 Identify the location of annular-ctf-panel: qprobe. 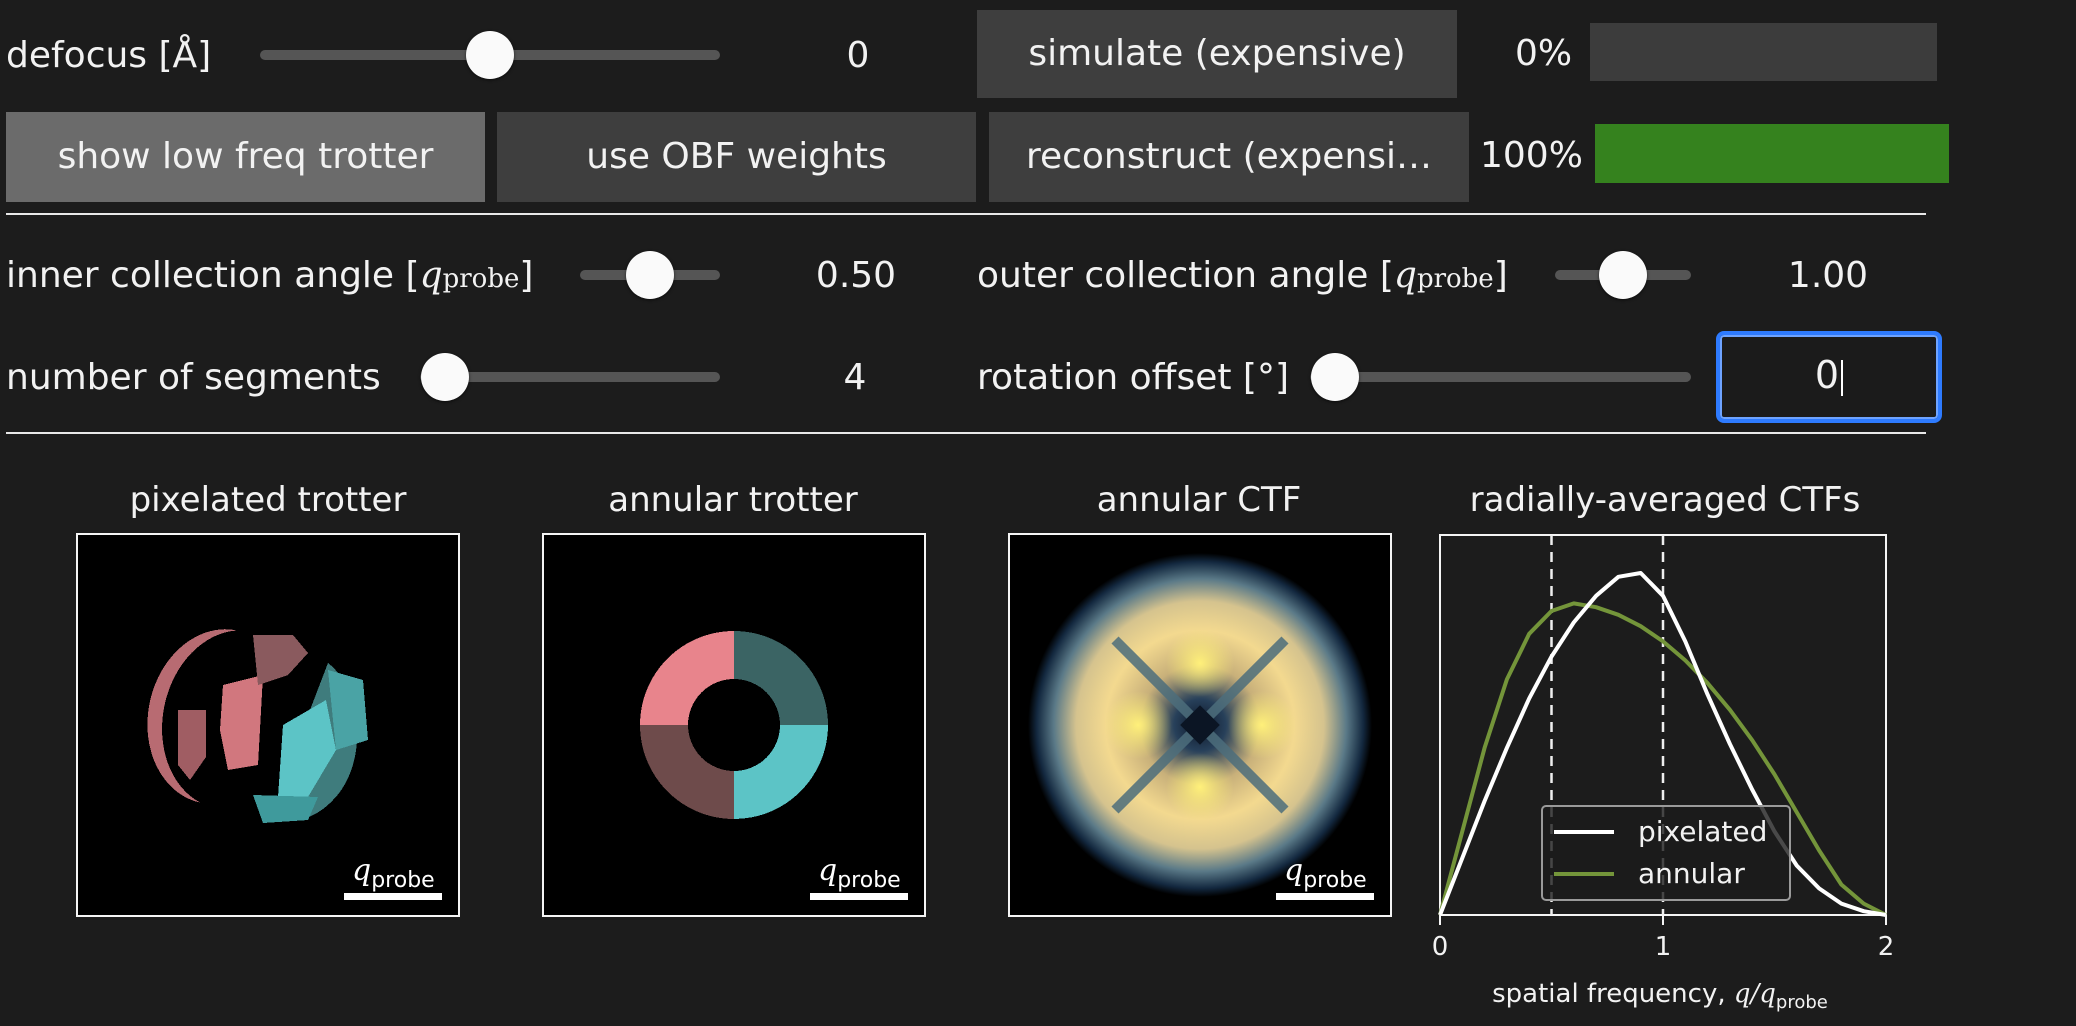
(1200, 725).